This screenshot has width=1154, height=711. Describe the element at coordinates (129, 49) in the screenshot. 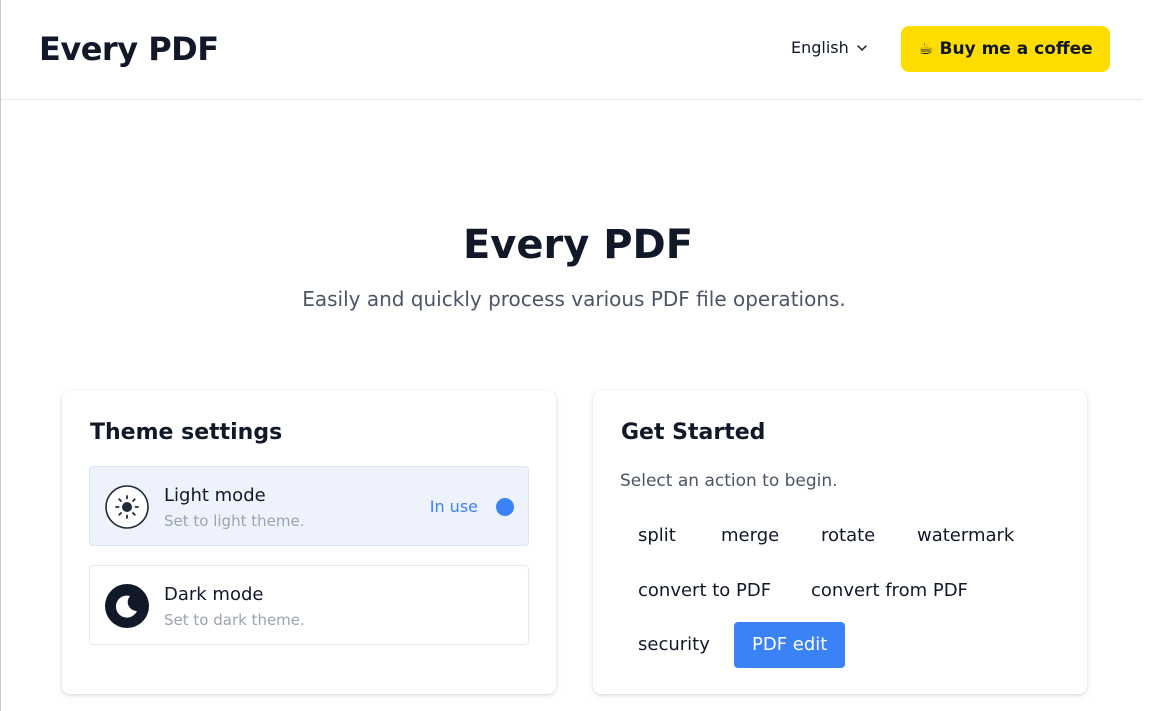

I see `logo: Every PDF` at that location.